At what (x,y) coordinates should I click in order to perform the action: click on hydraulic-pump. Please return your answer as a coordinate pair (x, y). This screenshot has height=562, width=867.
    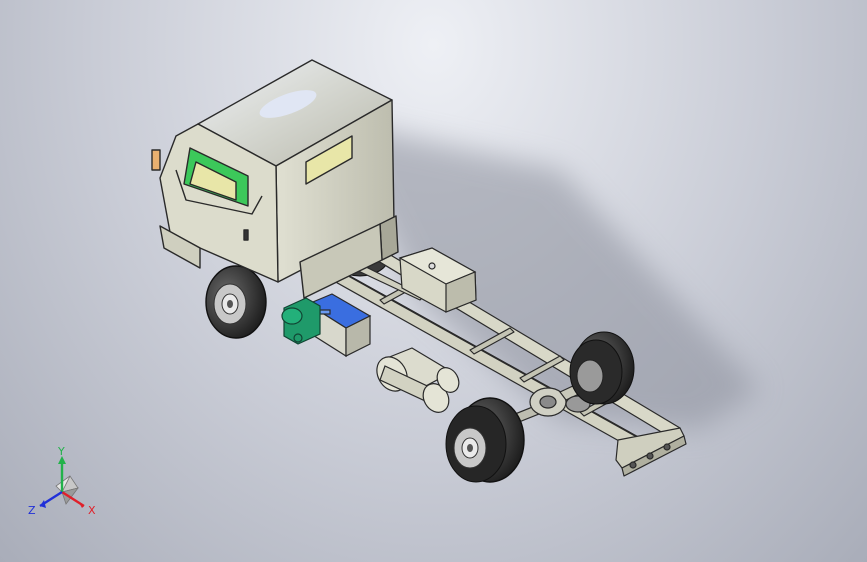
    Looking at the image, I should click on (301, 321).